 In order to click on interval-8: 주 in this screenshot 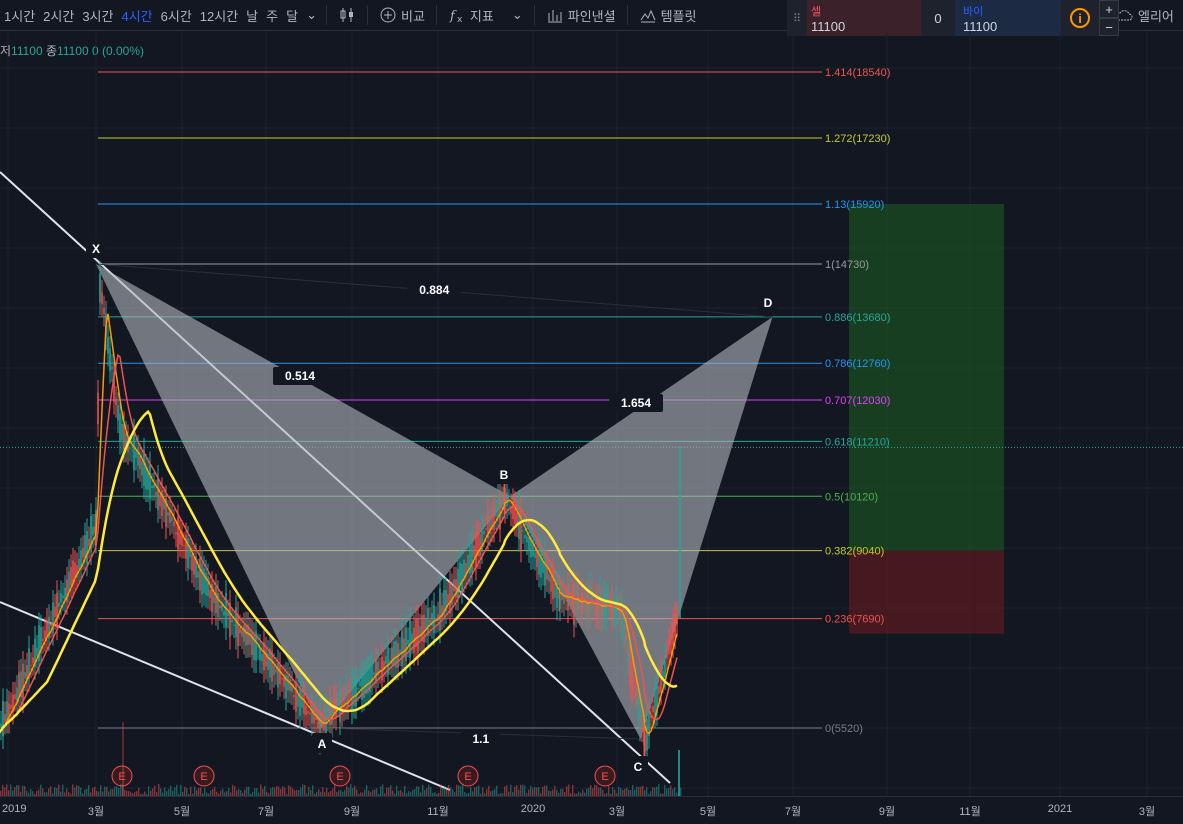, I will do `click(272, 15)`.